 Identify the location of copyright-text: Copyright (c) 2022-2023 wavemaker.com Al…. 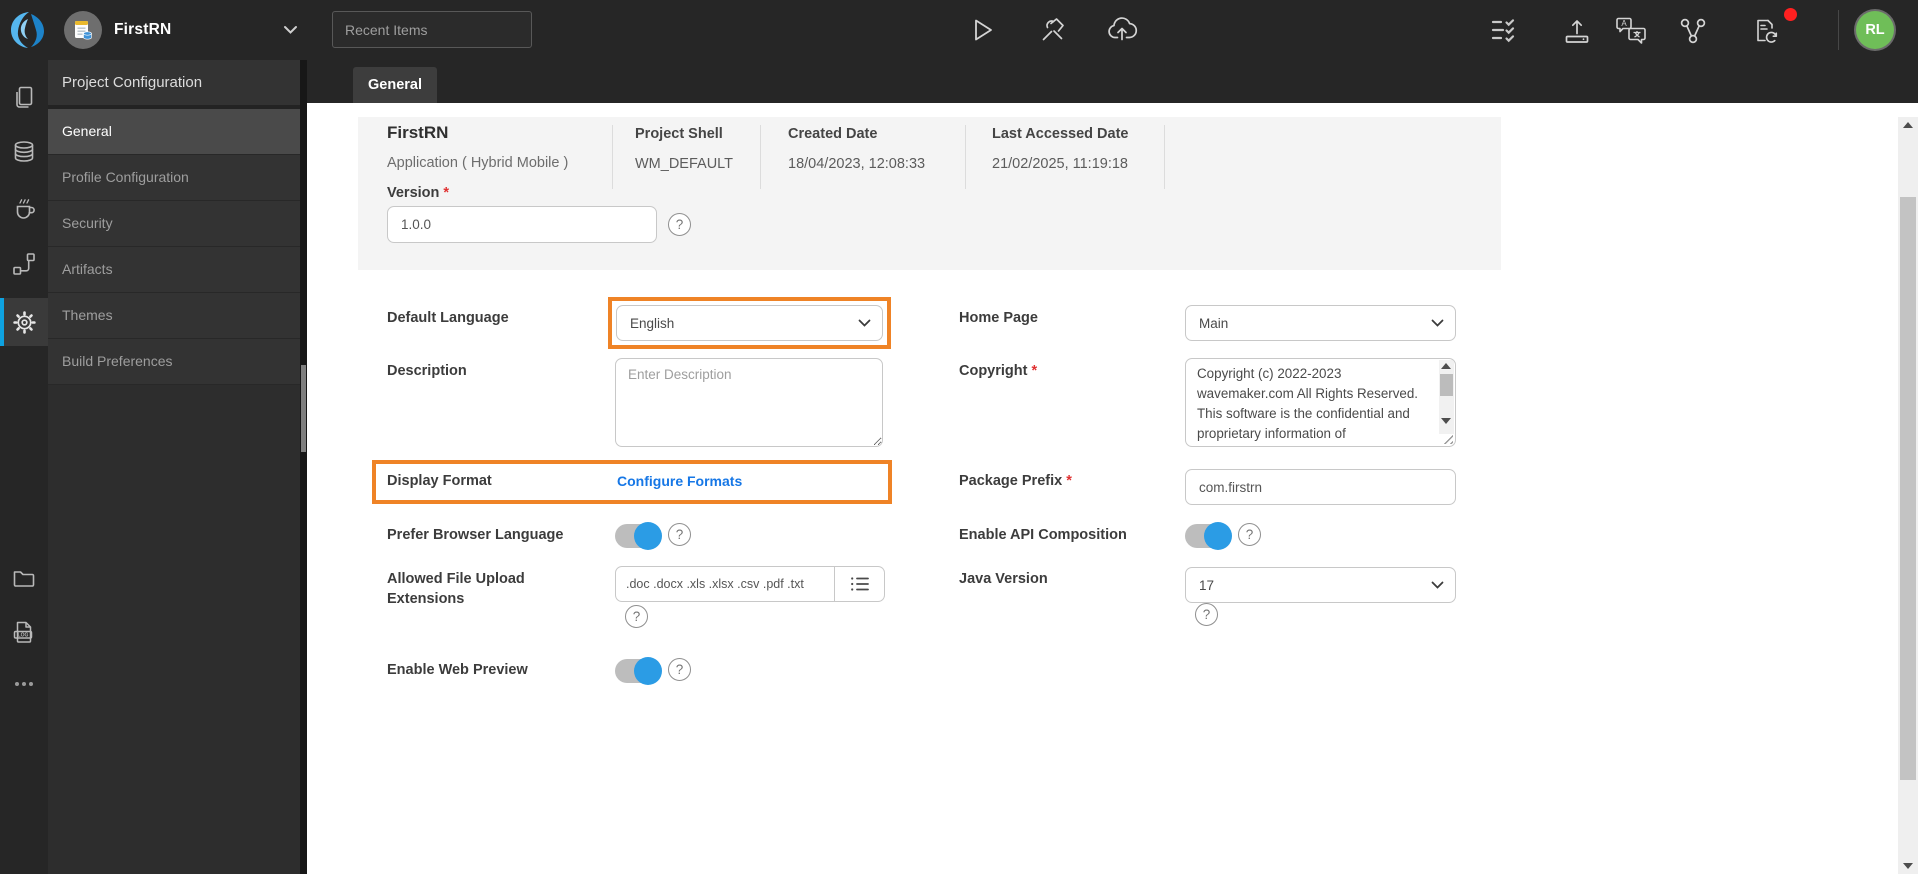
(1311, 403).